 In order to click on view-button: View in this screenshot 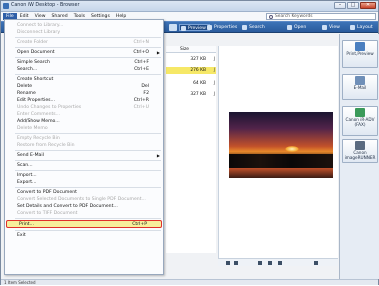, I will do `click(330, 27)`.